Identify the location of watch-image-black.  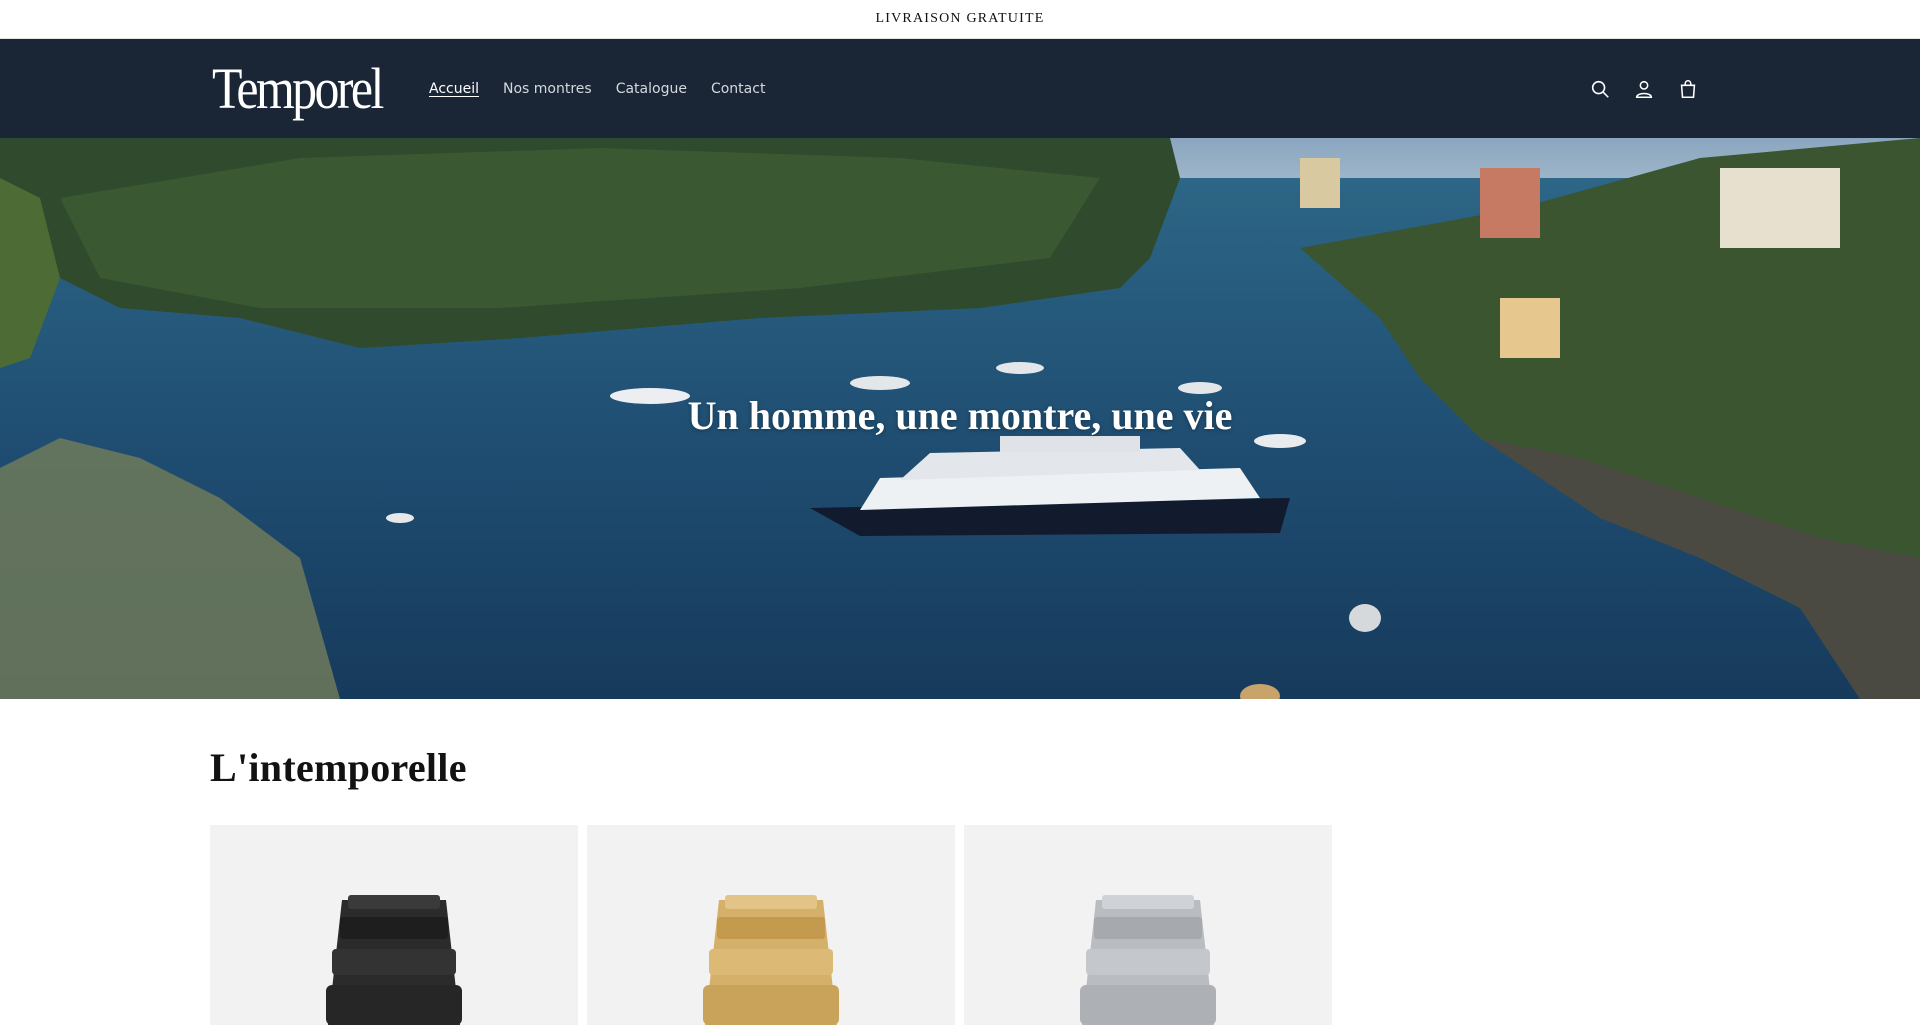
(394, 960).